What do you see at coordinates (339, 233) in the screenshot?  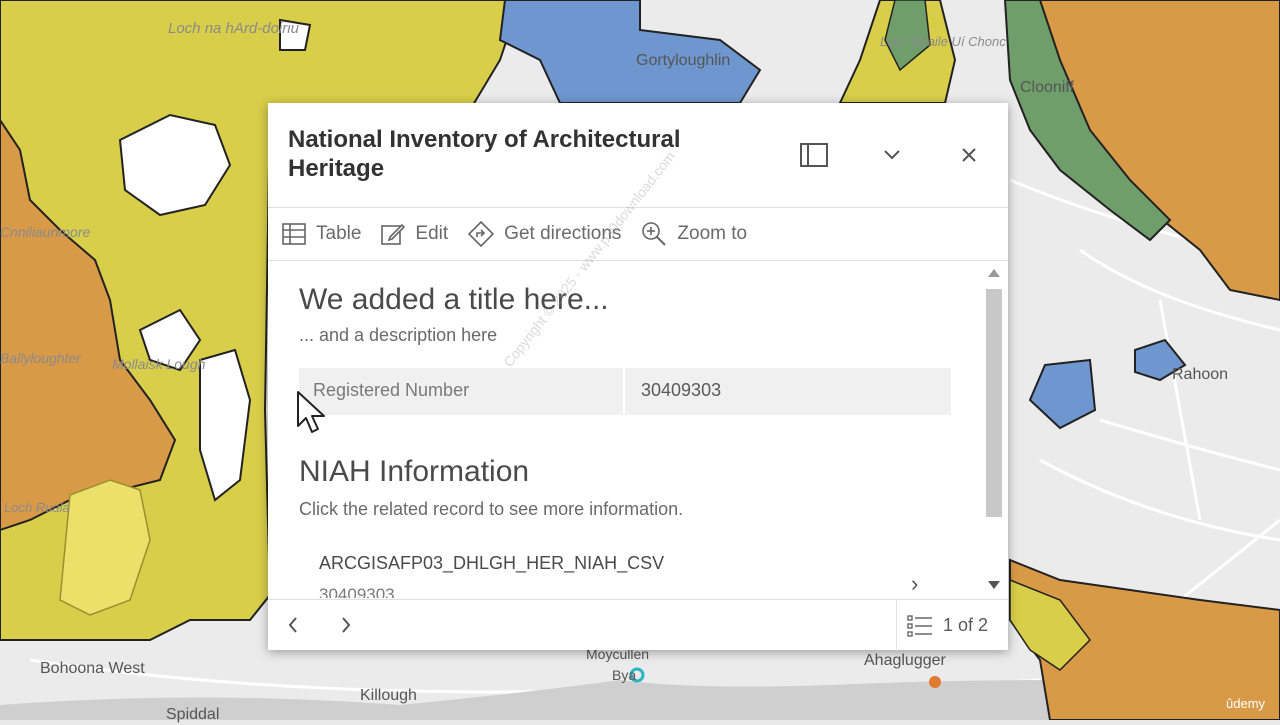 I see `table-label: Table` at bounding box center [339, 233].